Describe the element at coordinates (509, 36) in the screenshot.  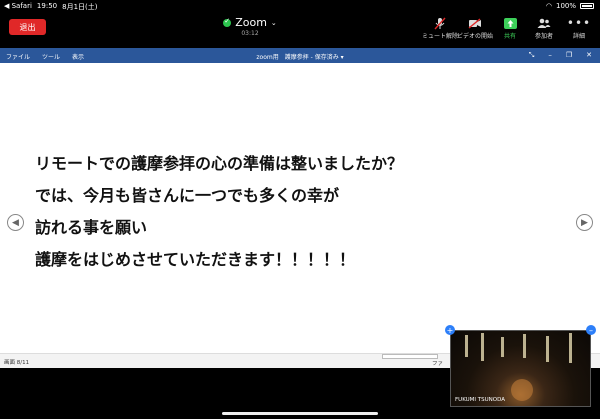
I see `share-label: 共有` at that location.